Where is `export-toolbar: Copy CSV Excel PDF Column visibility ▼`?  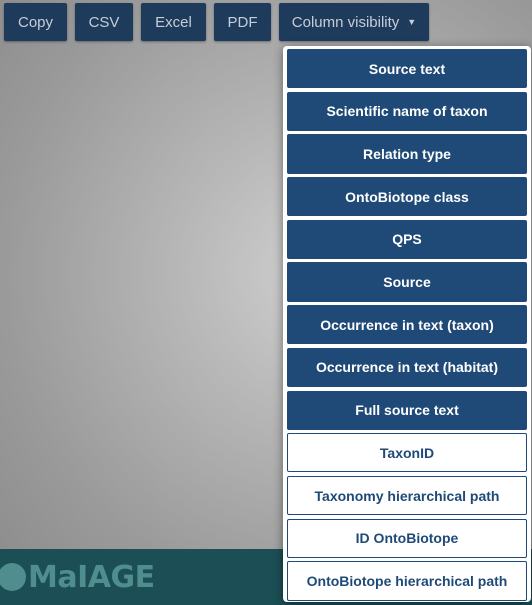
export-toolbar: Copy CSV Excel PDF Column visibility ▼ is located at coordinates (216, 22).